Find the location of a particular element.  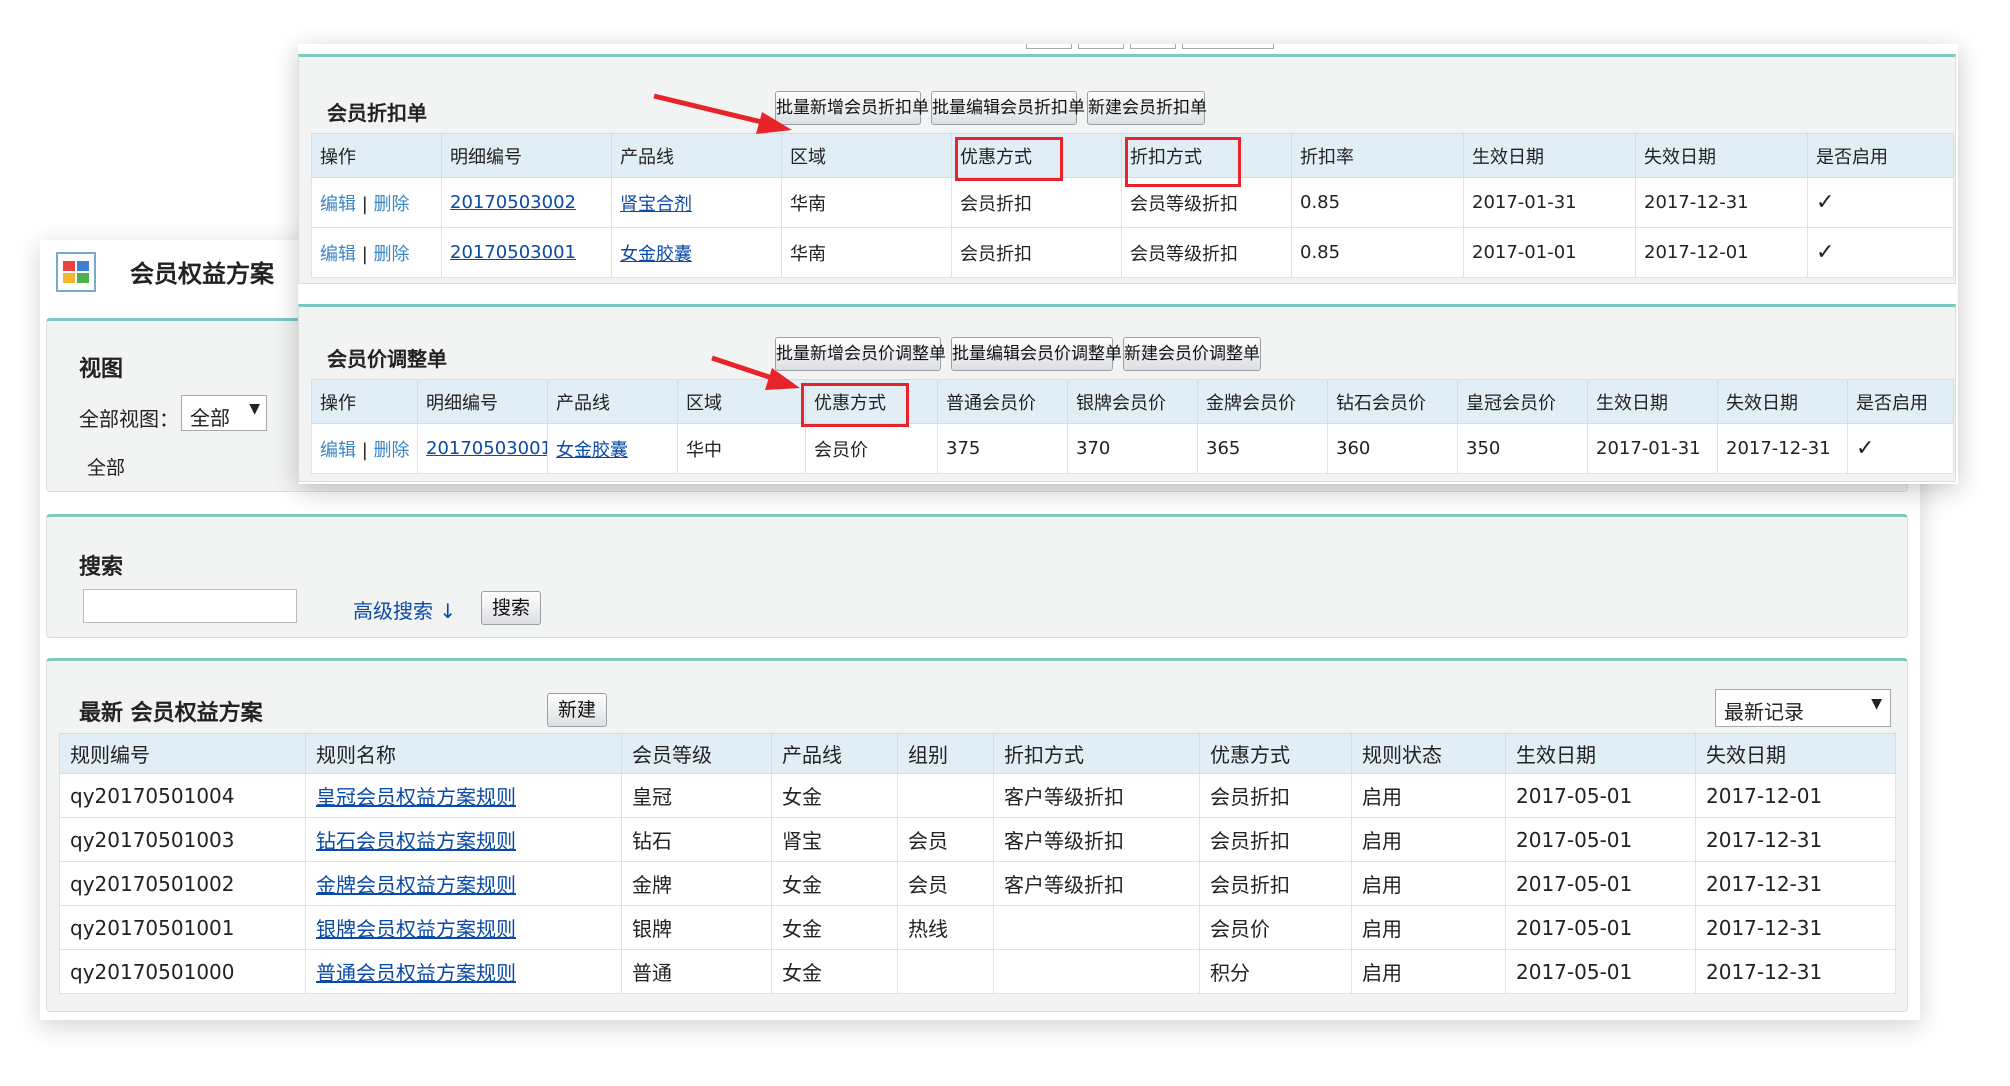

col-promo-method: 优惠方式 is located at coordinates (1275, 753).